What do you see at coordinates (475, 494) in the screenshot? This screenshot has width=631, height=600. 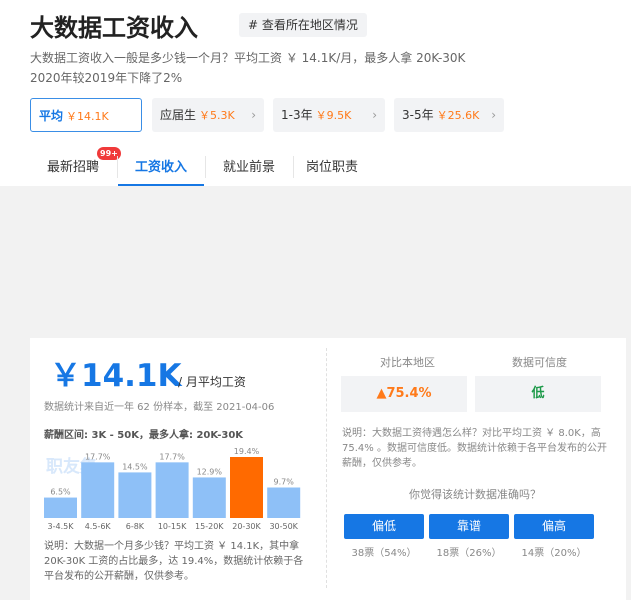 I see `poll-question: 你觉得该统计数据准确吗？` at bounding box center [475, 494].